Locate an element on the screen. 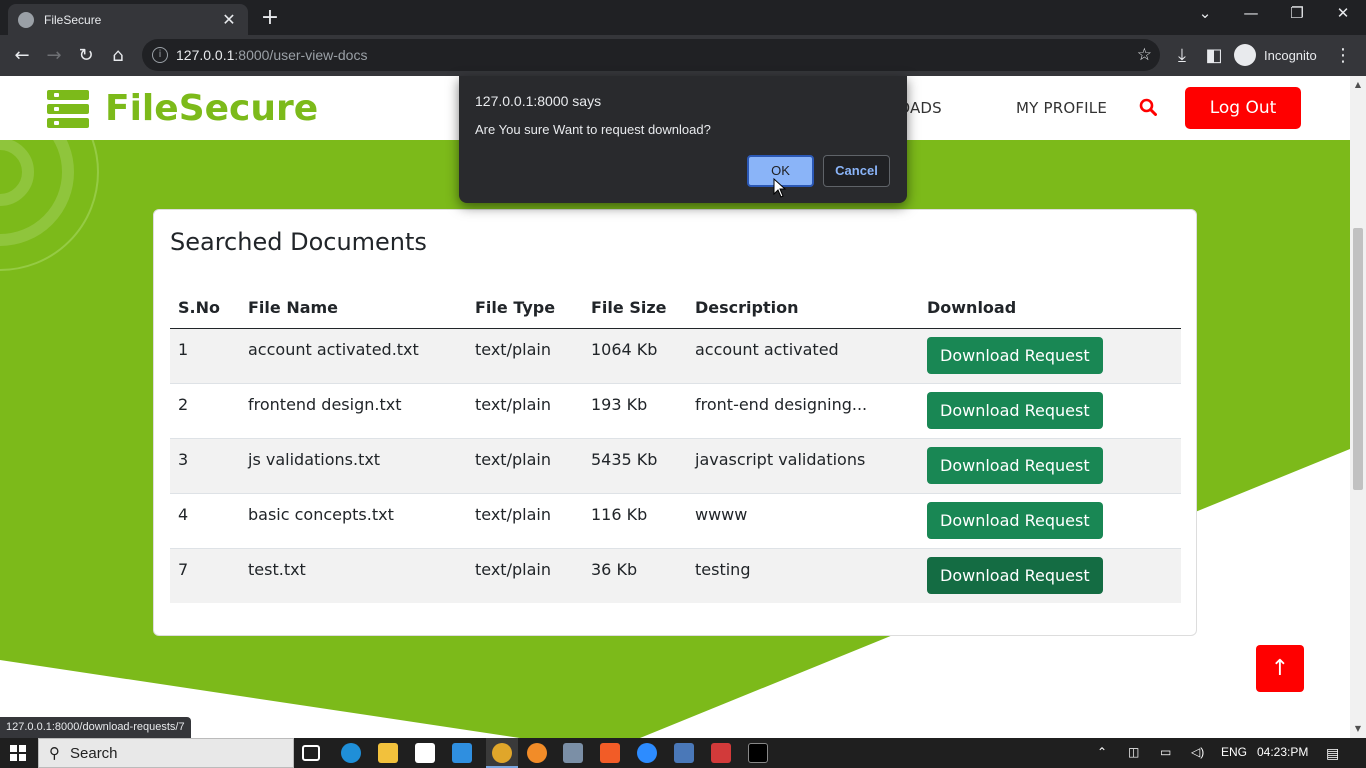  incognito-indicator: Incognito is located at coordinates (1275, 55).